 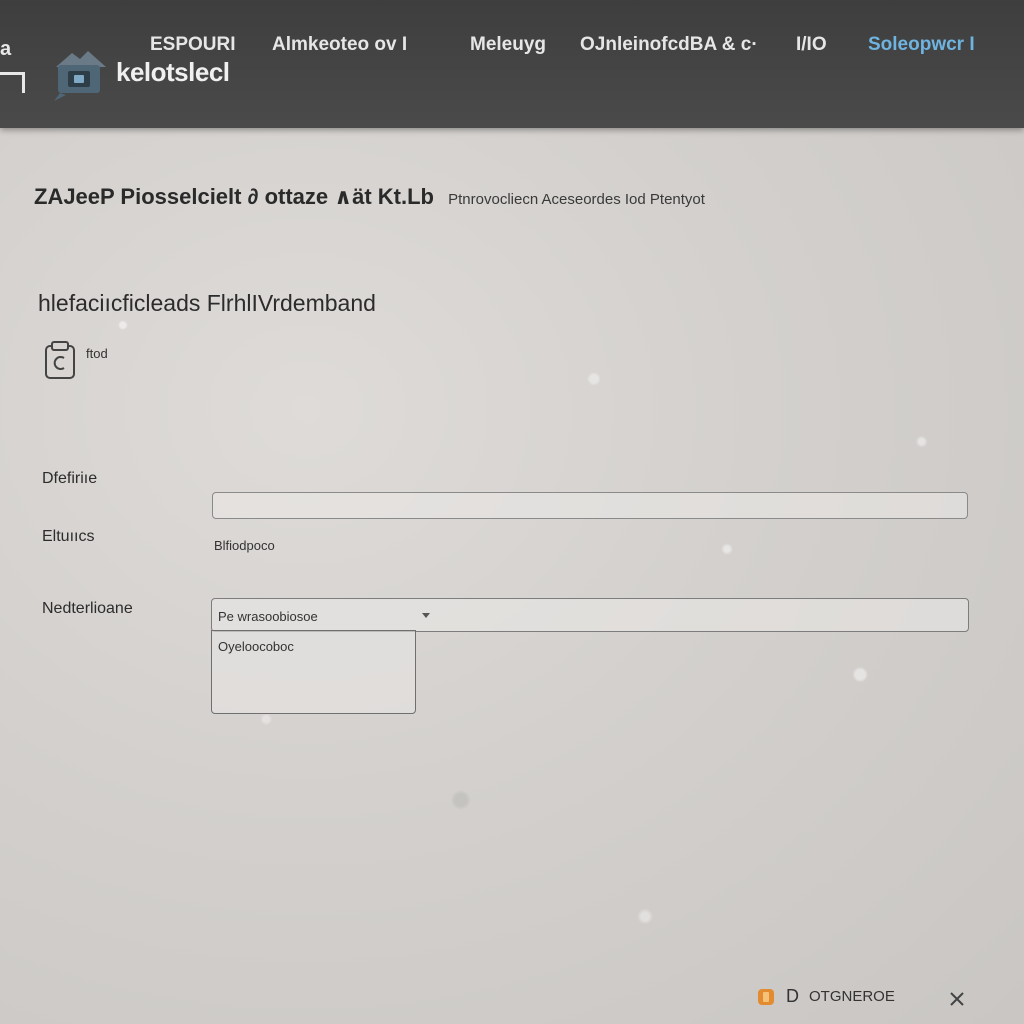 What do you see at coordinates (268, 616) in the screenshot?
I see `field3-selected-value: Pe wrasoobiosoe` at bounding box center [268, 616].